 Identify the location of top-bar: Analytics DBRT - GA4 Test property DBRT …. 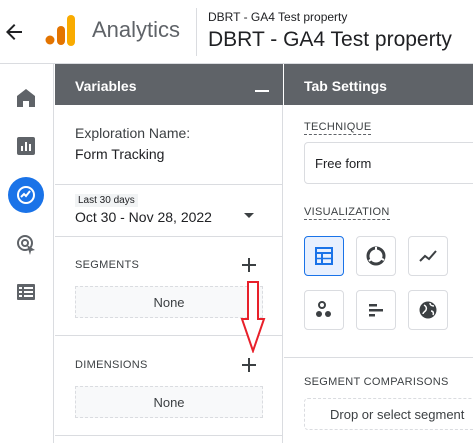
(236, 32).